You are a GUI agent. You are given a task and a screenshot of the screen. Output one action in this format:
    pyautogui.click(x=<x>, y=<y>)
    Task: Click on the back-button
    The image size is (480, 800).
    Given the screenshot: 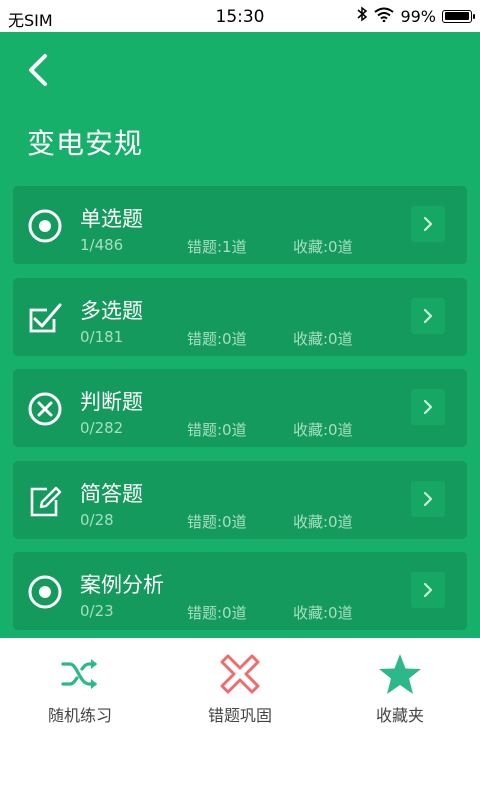 What is the action you would take?
    pyautogui.click(x=38, y=70)
    